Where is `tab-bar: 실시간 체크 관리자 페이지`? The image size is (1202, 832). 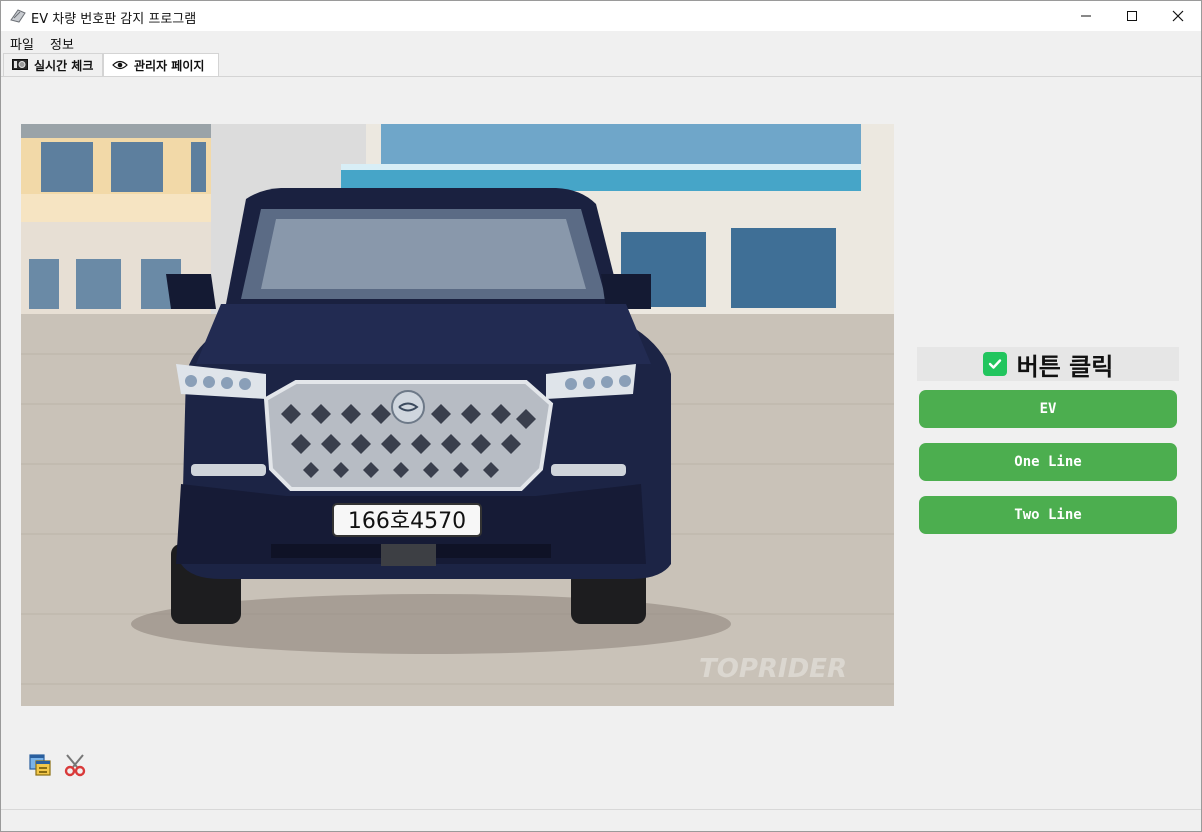
tab-bar: 실시간 체크 관리자 페이지 is located at coordinates (601, 65).